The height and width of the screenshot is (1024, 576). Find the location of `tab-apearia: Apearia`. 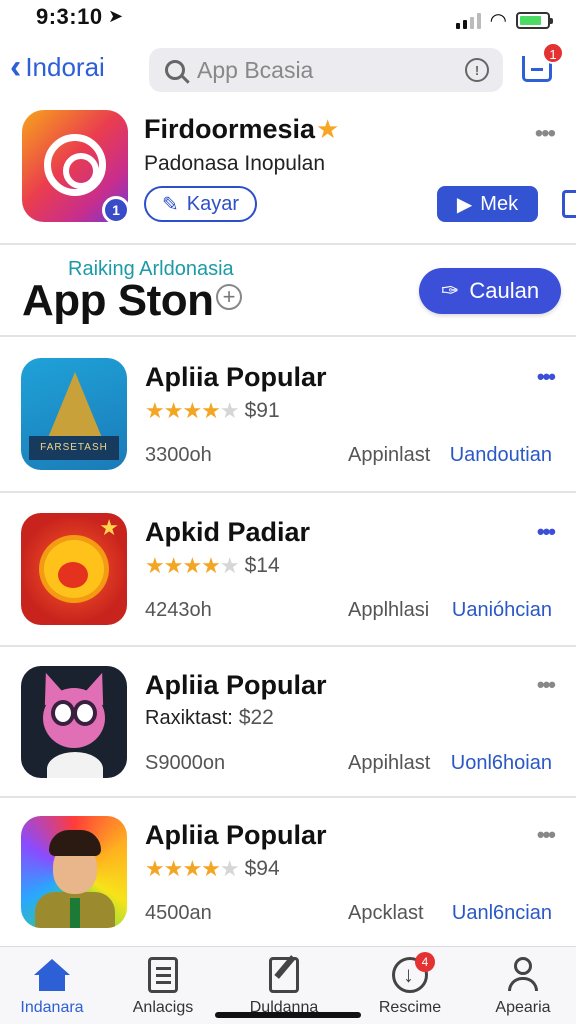

tab-apearia: Apearia is located at coordinates (522, 987).